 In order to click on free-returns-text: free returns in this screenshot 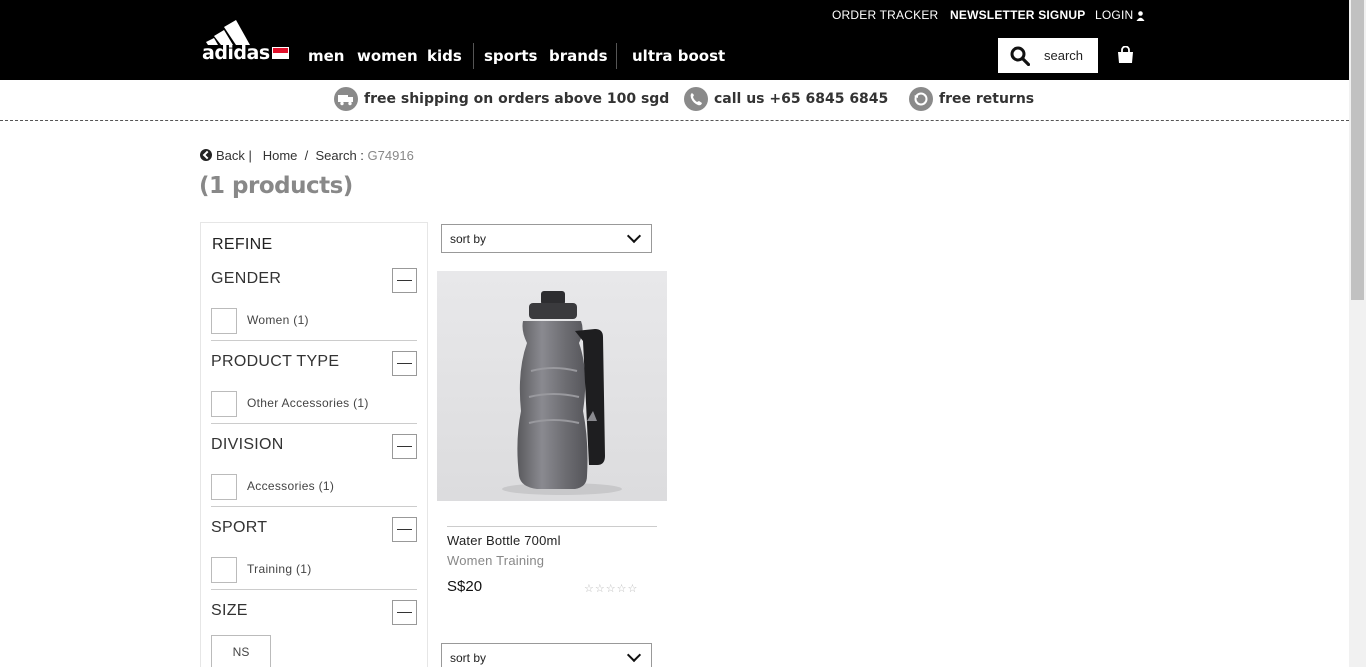, I will do `click(987, 99)`.